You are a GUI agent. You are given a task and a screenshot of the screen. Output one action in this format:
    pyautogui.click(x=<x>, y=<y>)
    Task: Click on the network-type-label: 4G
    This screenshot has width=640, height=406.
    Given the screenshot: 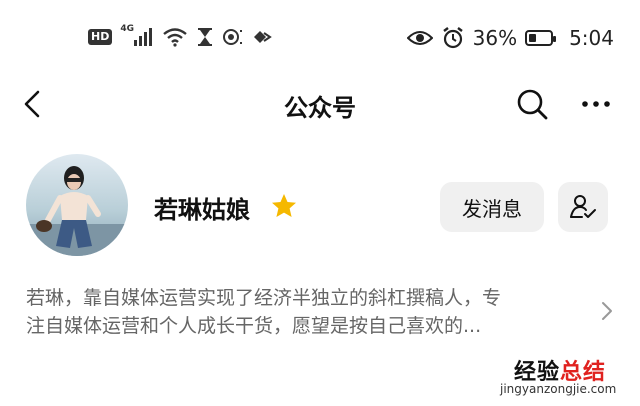 What is the action you would take?
    pyautogui.click(x=127, y=29)
    